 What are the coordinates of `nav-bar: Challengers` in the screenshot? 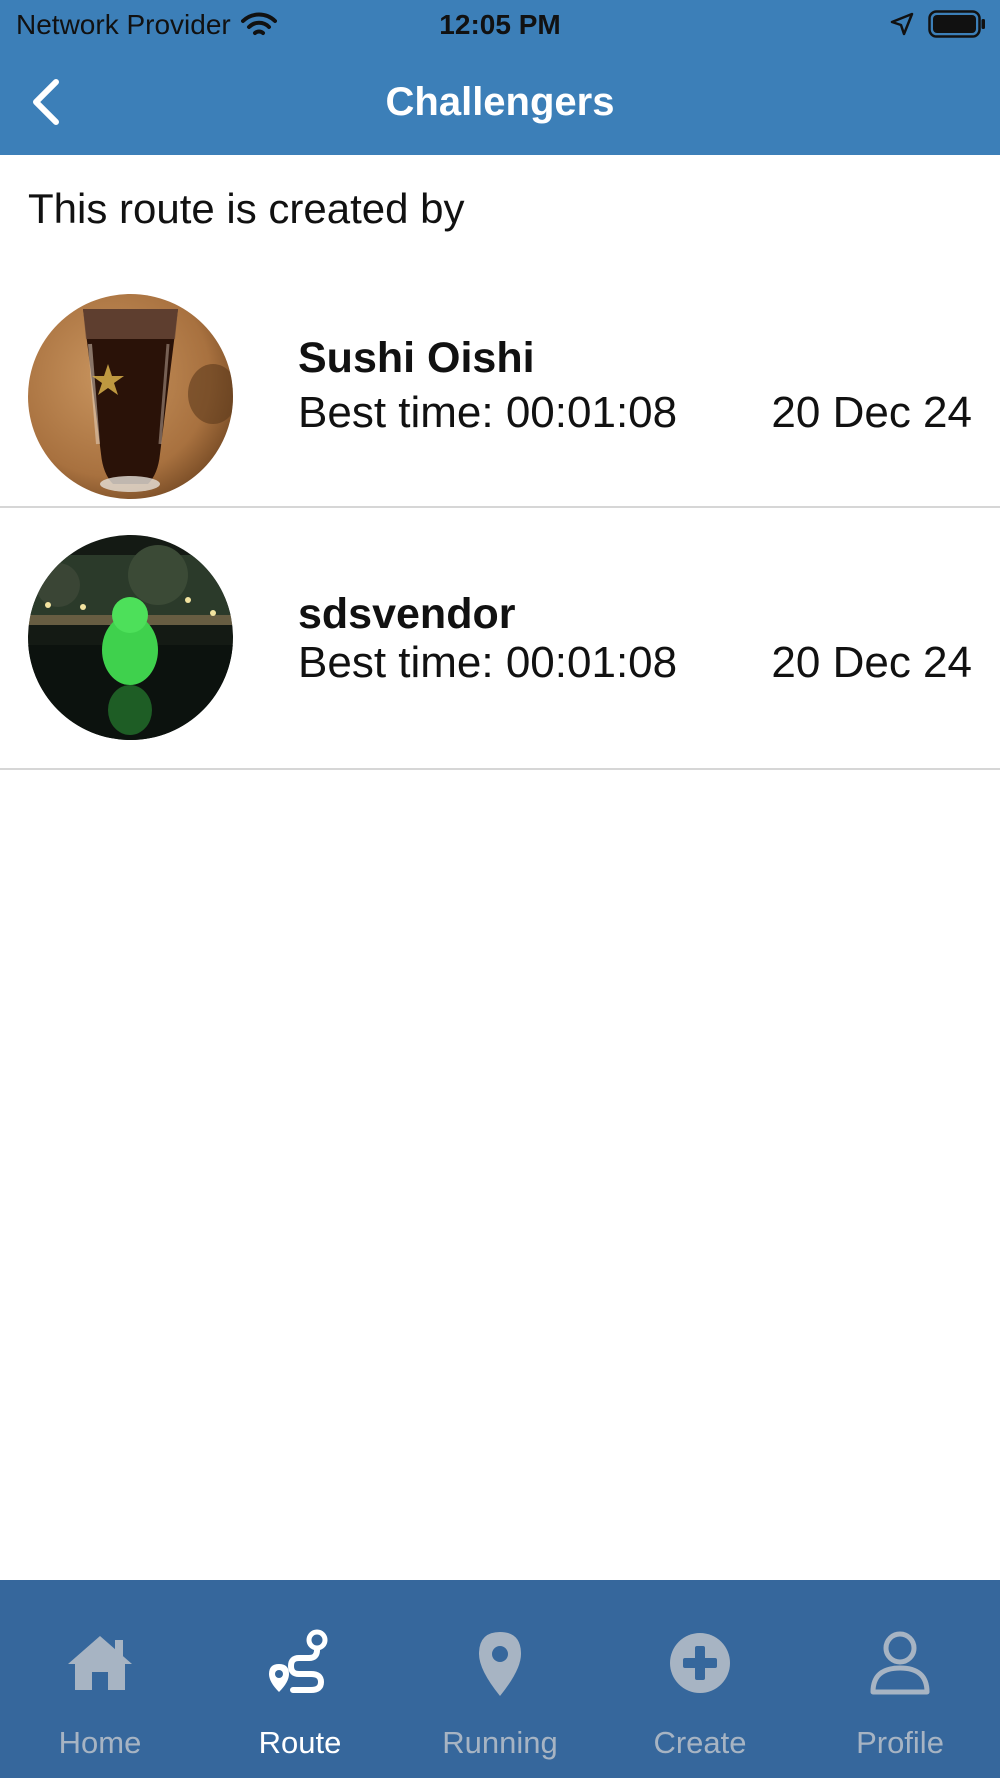 It's located at (500, 102).